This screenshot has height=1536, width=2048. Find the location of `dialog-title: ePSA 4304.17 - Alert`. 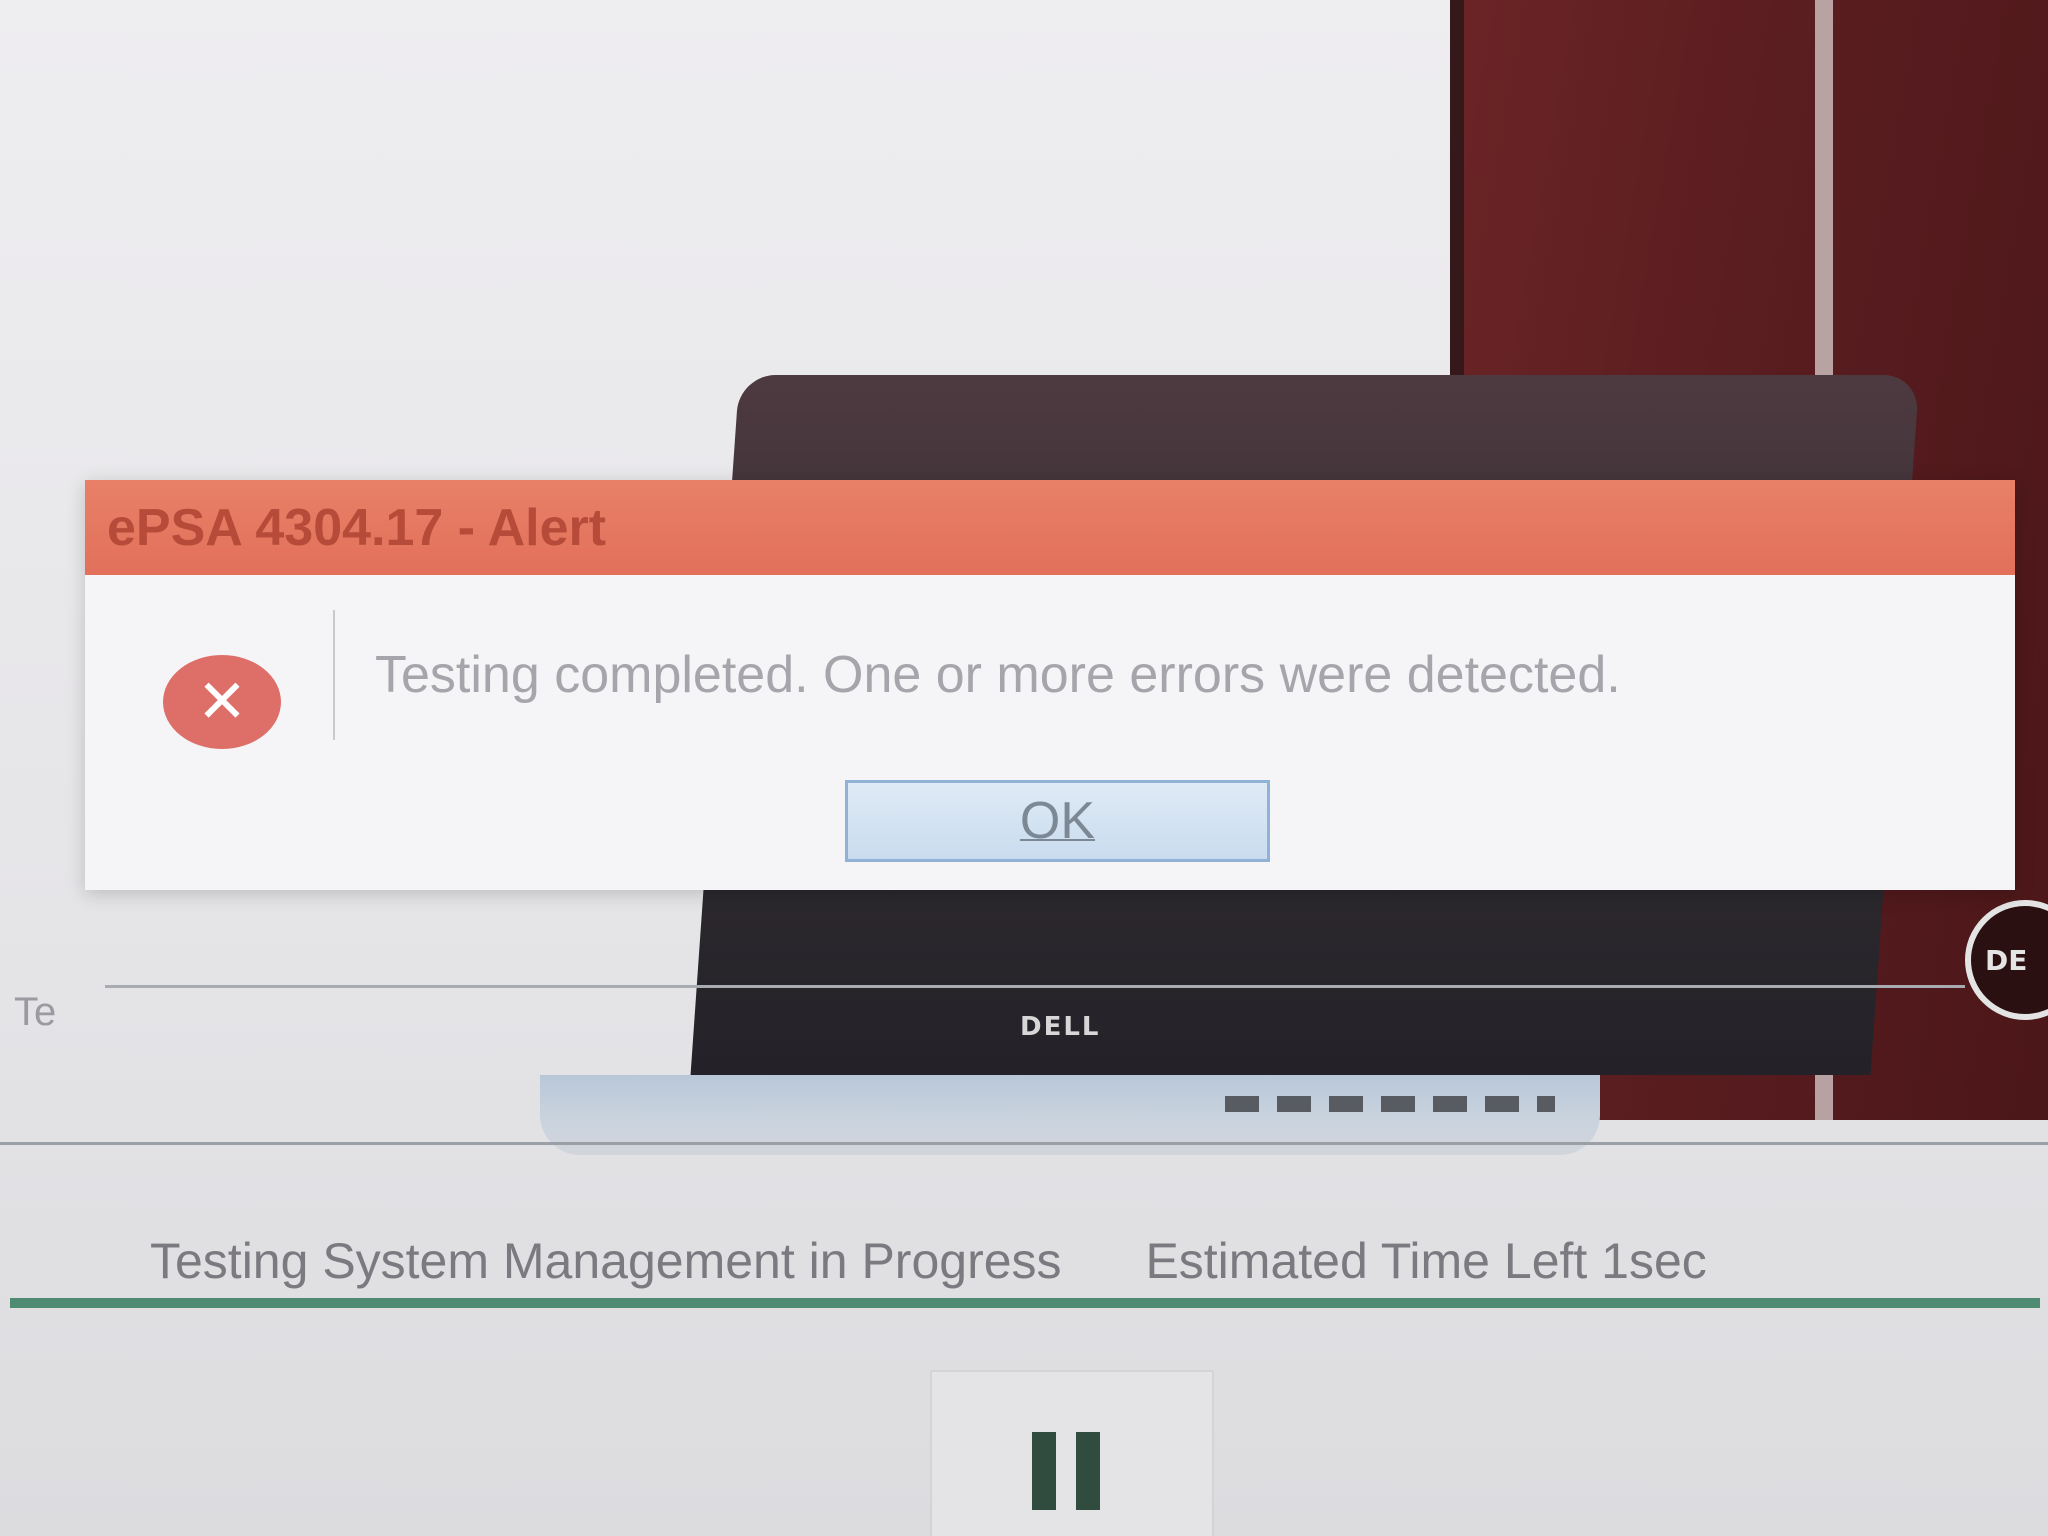

dialog-title: ePSA 4304.17 - Alert is located at coordinates (357, 527).